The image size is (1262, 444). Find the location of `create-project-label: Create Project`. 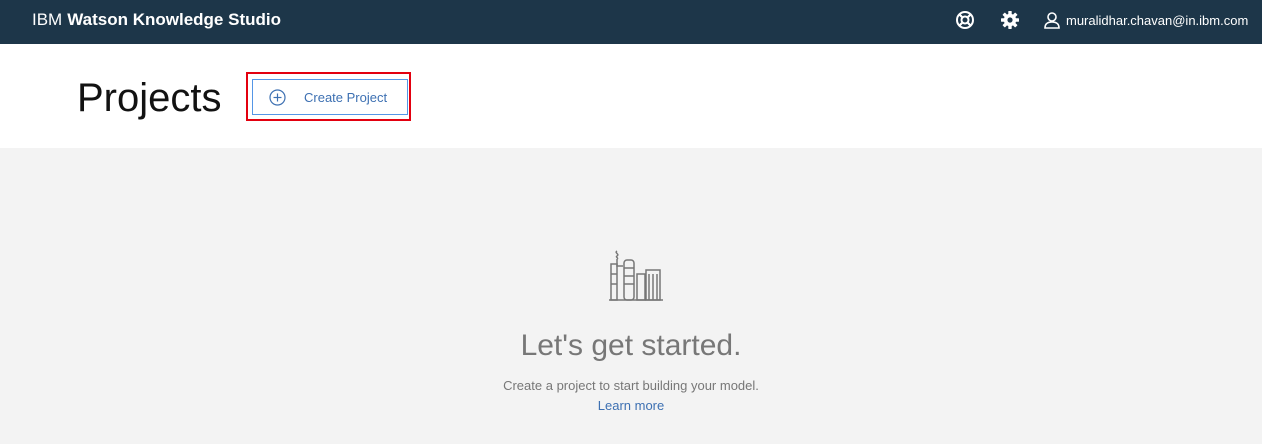

create-project-label: Create Project is located at coordinates (346, 97).